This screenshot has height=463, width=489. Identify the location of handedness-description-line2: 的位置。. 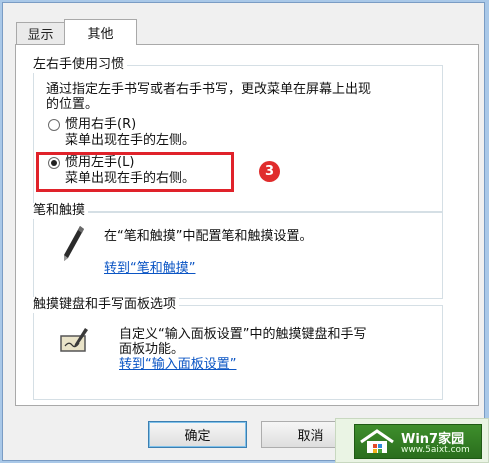
(72, 104).